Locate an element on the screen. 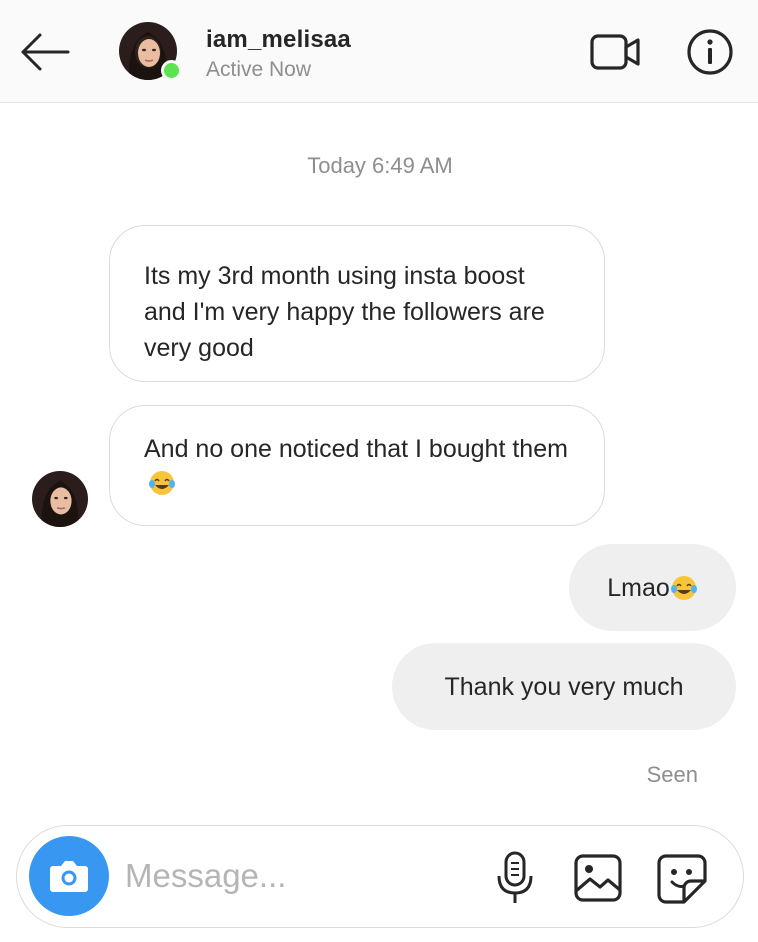 This screenshot has height=942, width=758. video-call-button is located at coordinates (616, 52).